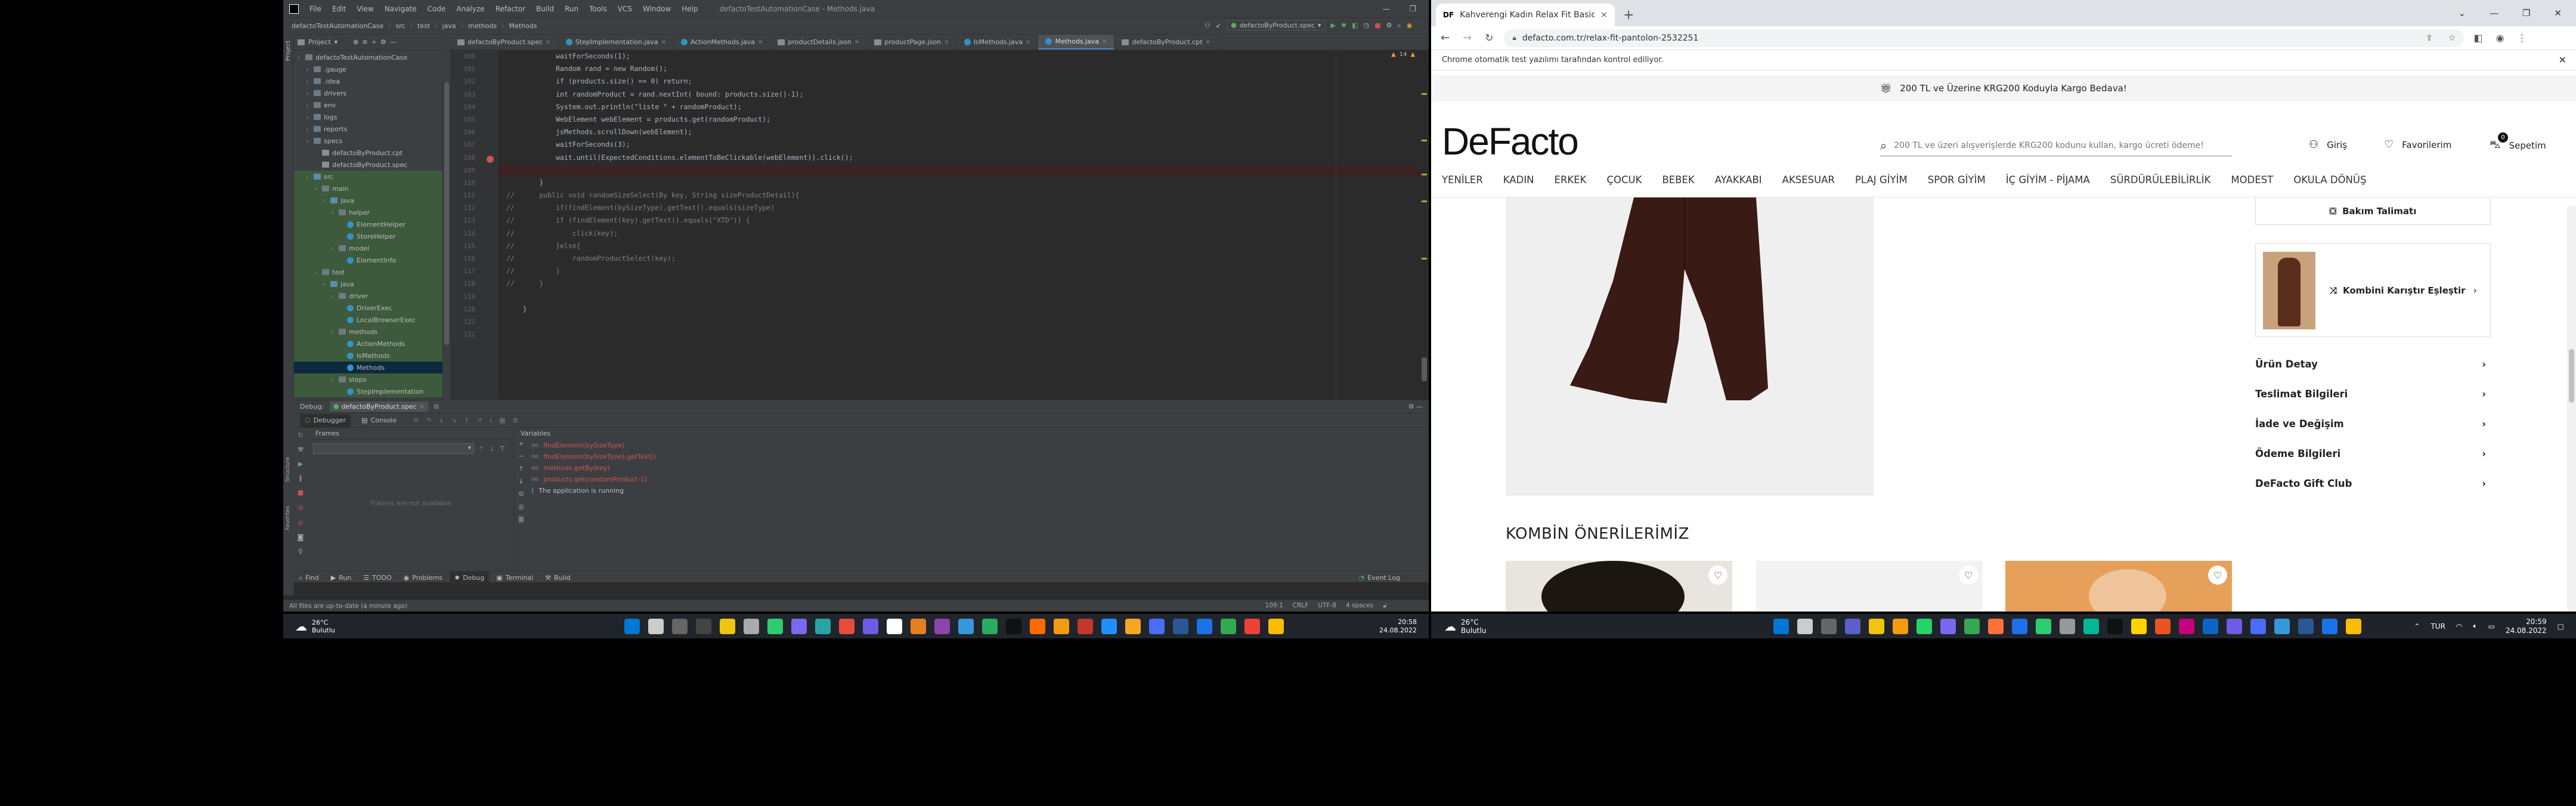 The width and height of the screenshot is (2576, 806). Describe the element at coordinates (2373, 290) in the screenshot. I see `combine-card: ⤨ Kombini Karıştır Eşleştir ›` at that location.